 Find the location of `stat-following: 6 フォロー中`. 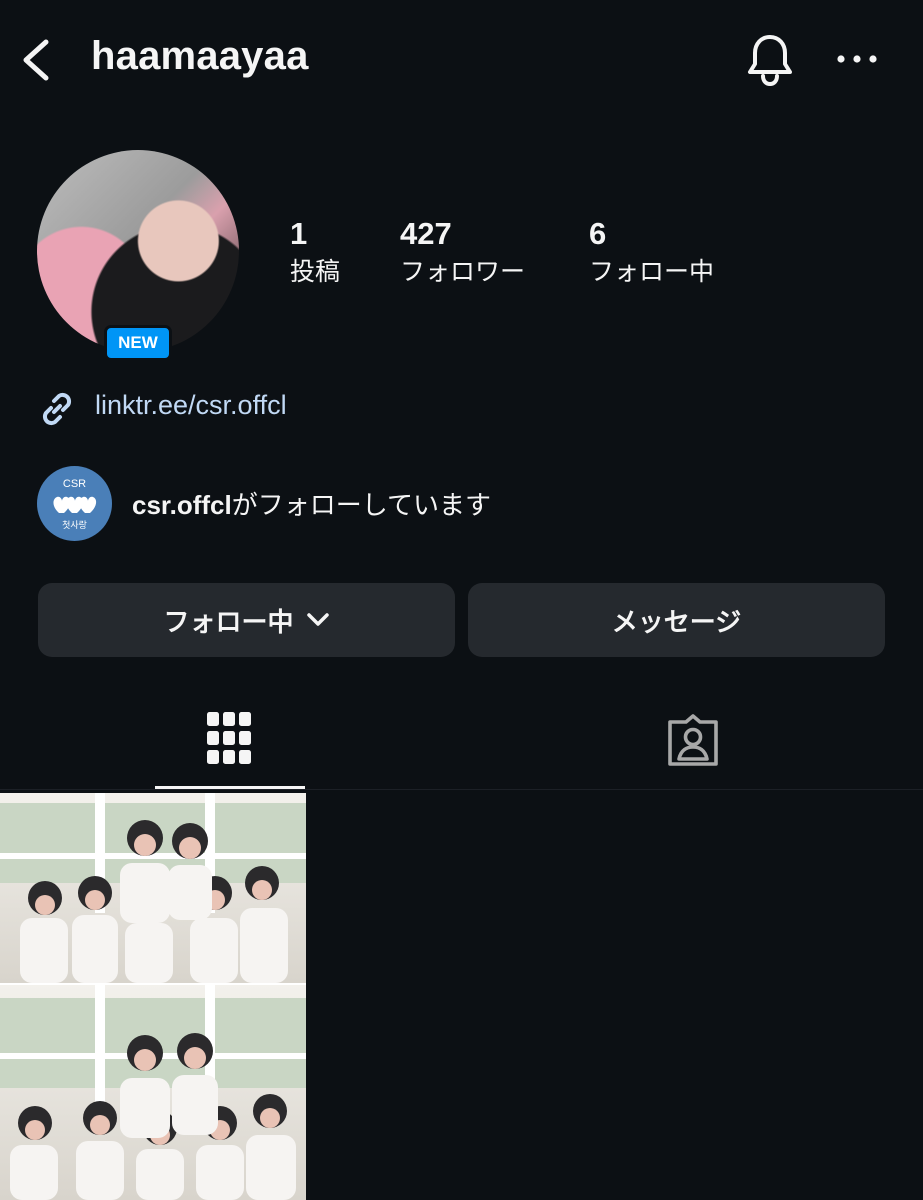

stat-following: 6 フォロー中 is located at coordinates (651, 252).